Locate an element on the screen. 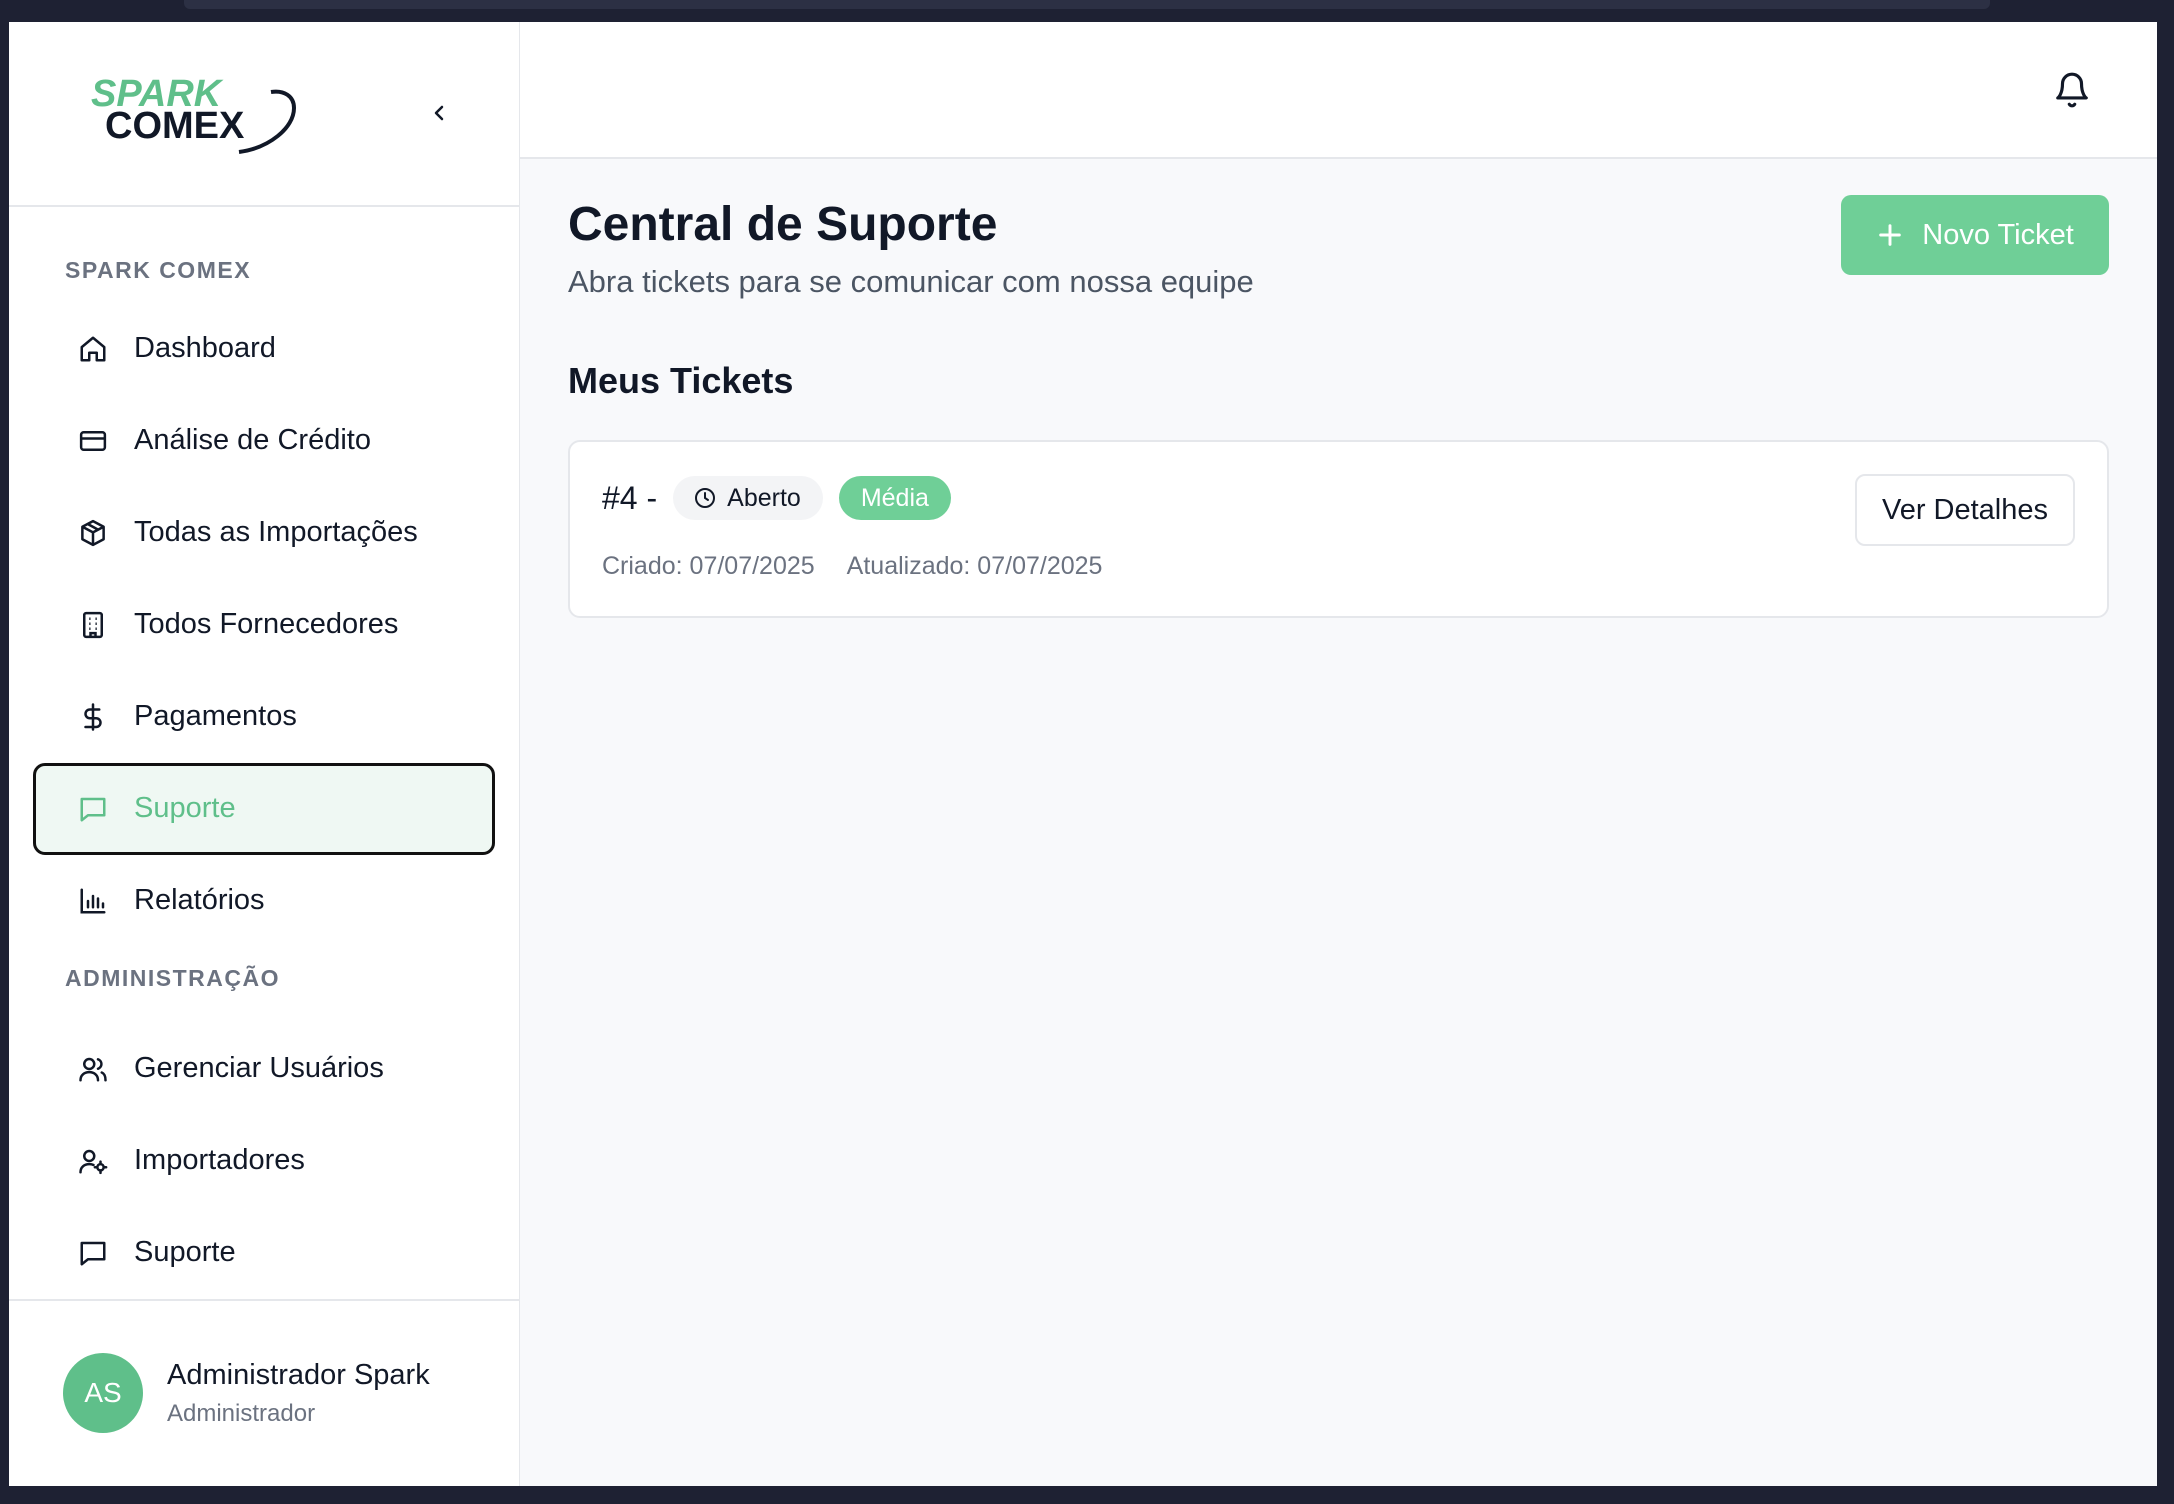 The height and width of the screenshot is (1504, 2174). sidebar-header: SPARK COMEX is located at coordinates (264, 114).